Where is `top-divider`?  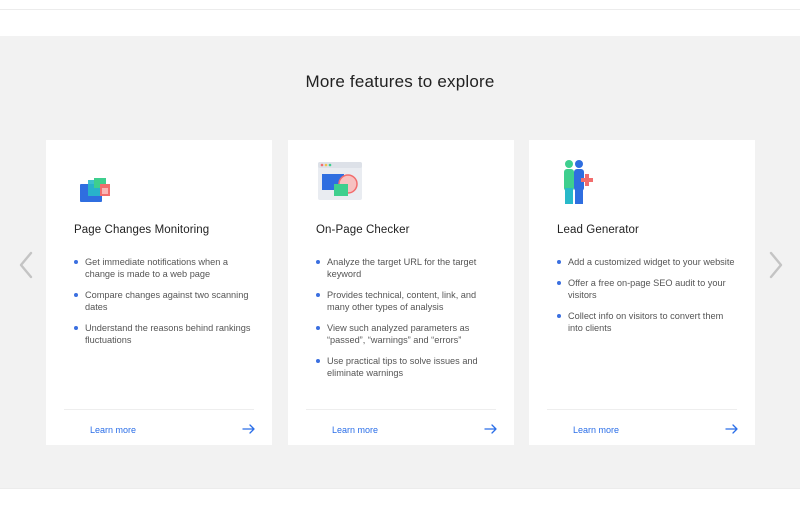
top-divider is located at coordinates (400, 5).